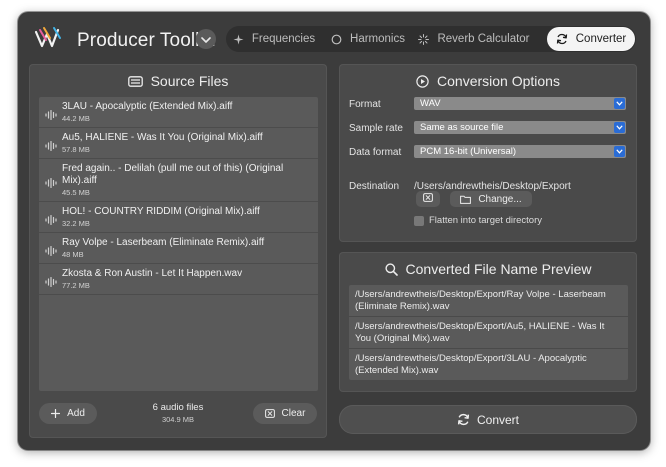 This screenshot has height=467, width=666. What do you see at coordinates (178, 407) in the screenshot?
I see `files-count: 6 audio files` at bounding box center [178, 407].